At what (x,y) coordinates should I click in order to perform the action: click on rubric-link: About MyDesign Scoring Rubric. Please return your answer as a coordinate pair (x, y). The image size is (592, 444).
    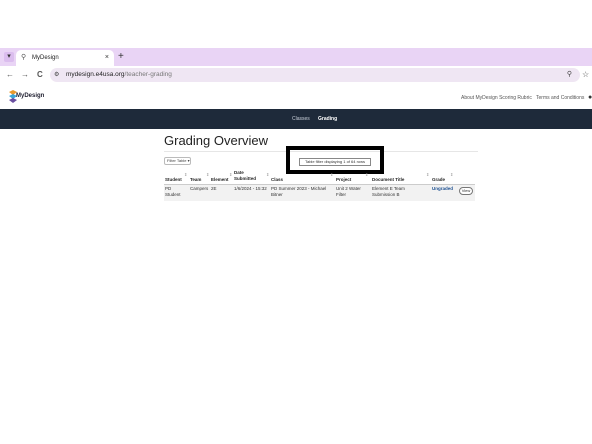
    Looking at the image, I should click on (496, 98).